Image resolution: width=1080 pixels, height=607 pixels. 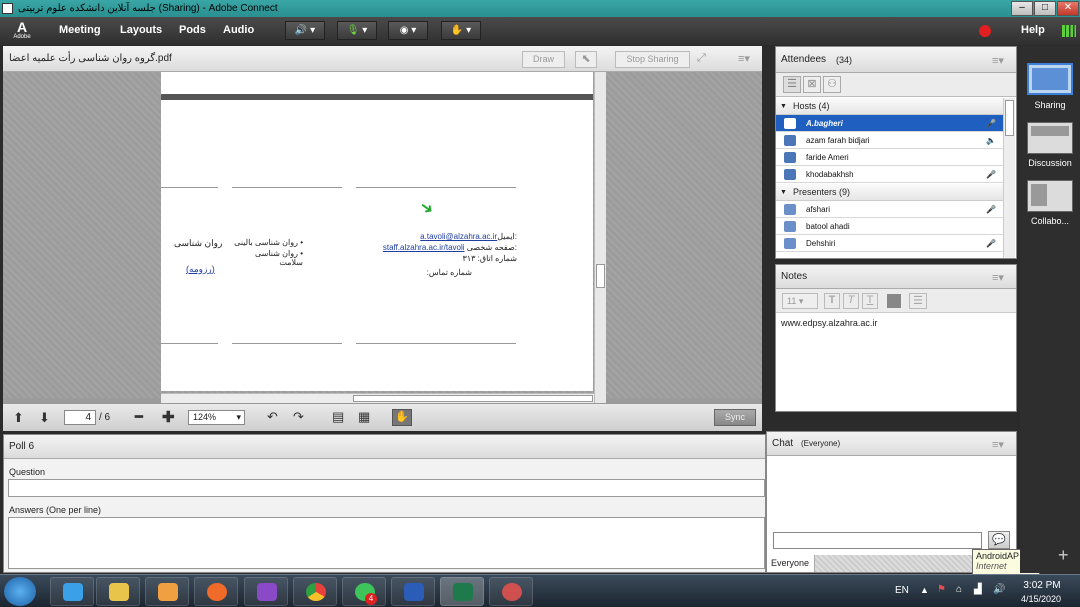 What do you see at coordinates (198, 243) in the screenshot?
I see `doc-col1-title: روان شناسی` at bounding box center [198, 243].